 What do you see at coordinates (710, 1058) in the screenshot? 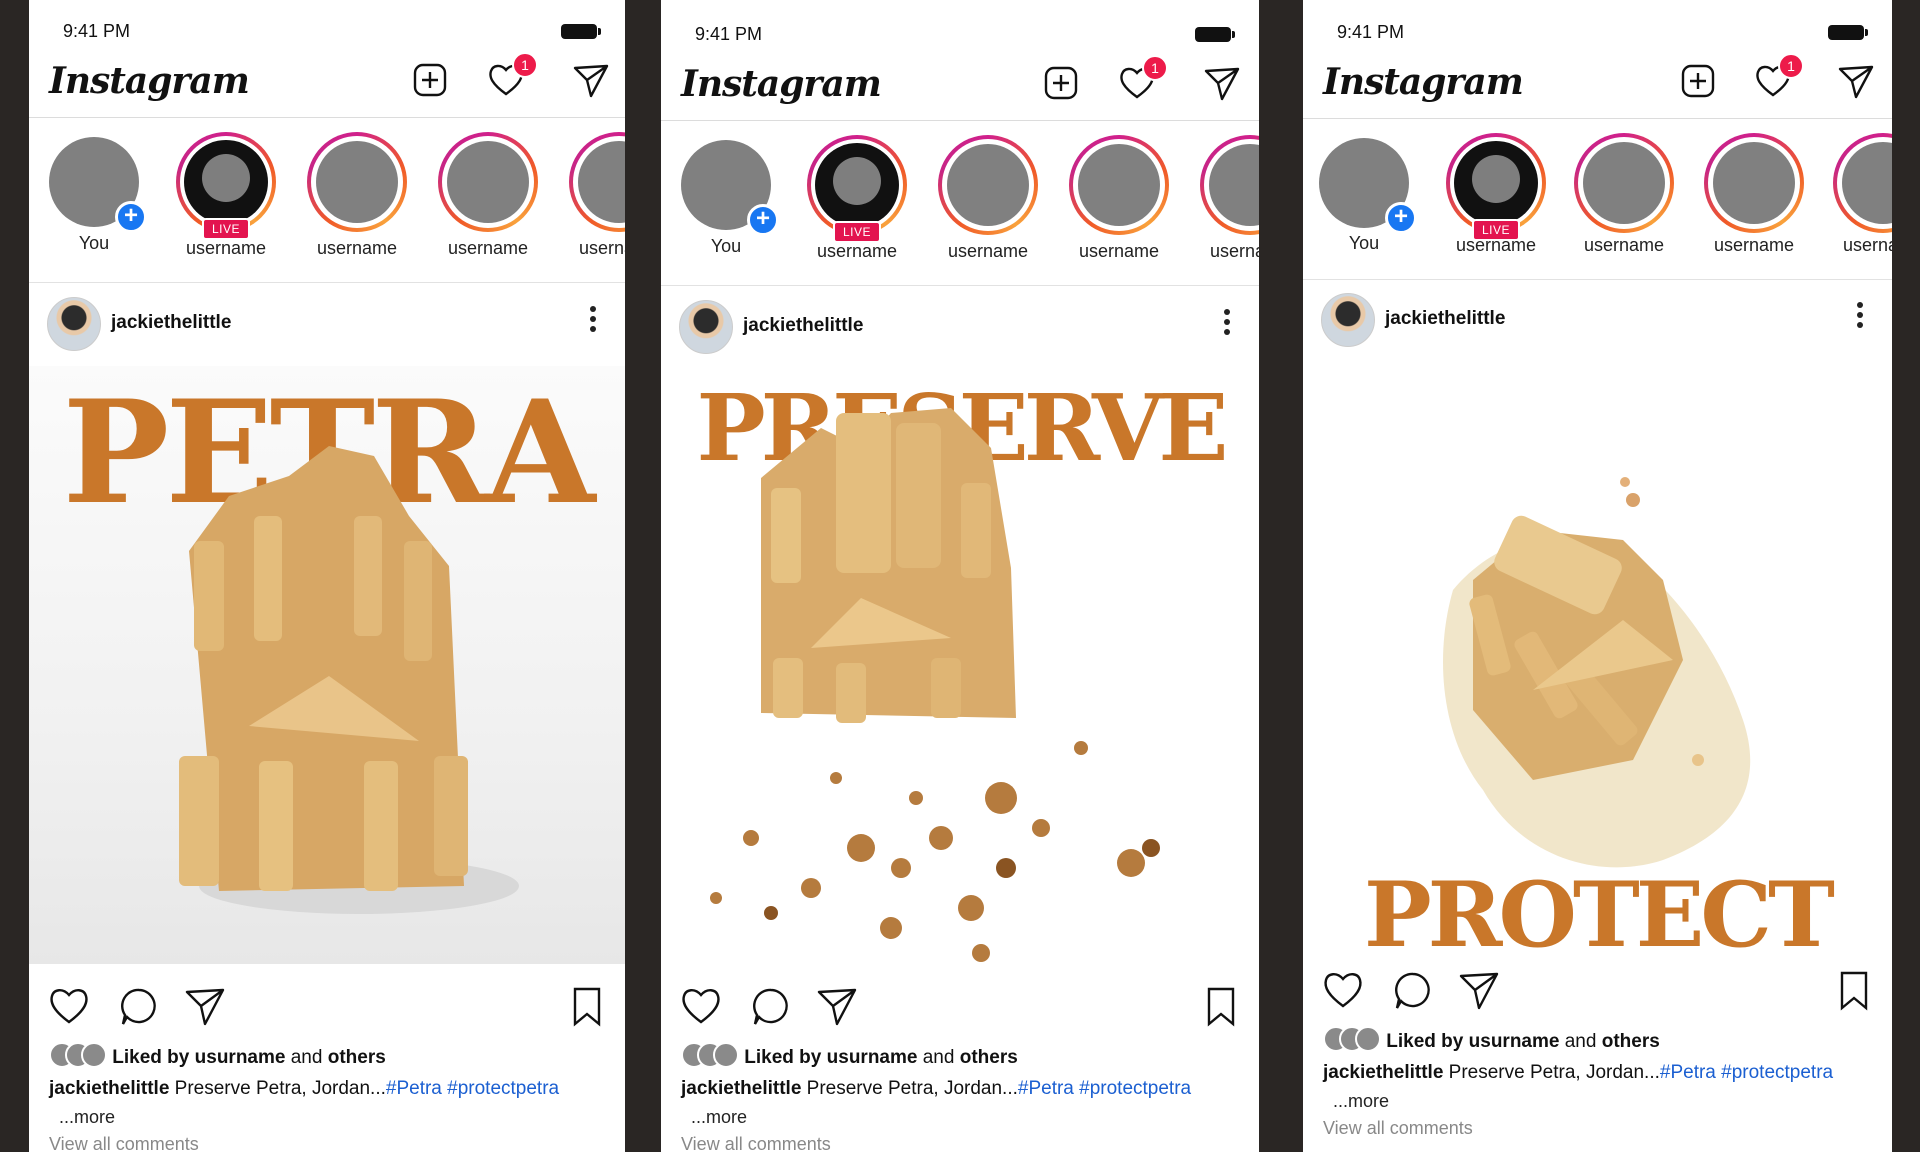
I see `liker-avatars` at bounding box center [710, 1058].